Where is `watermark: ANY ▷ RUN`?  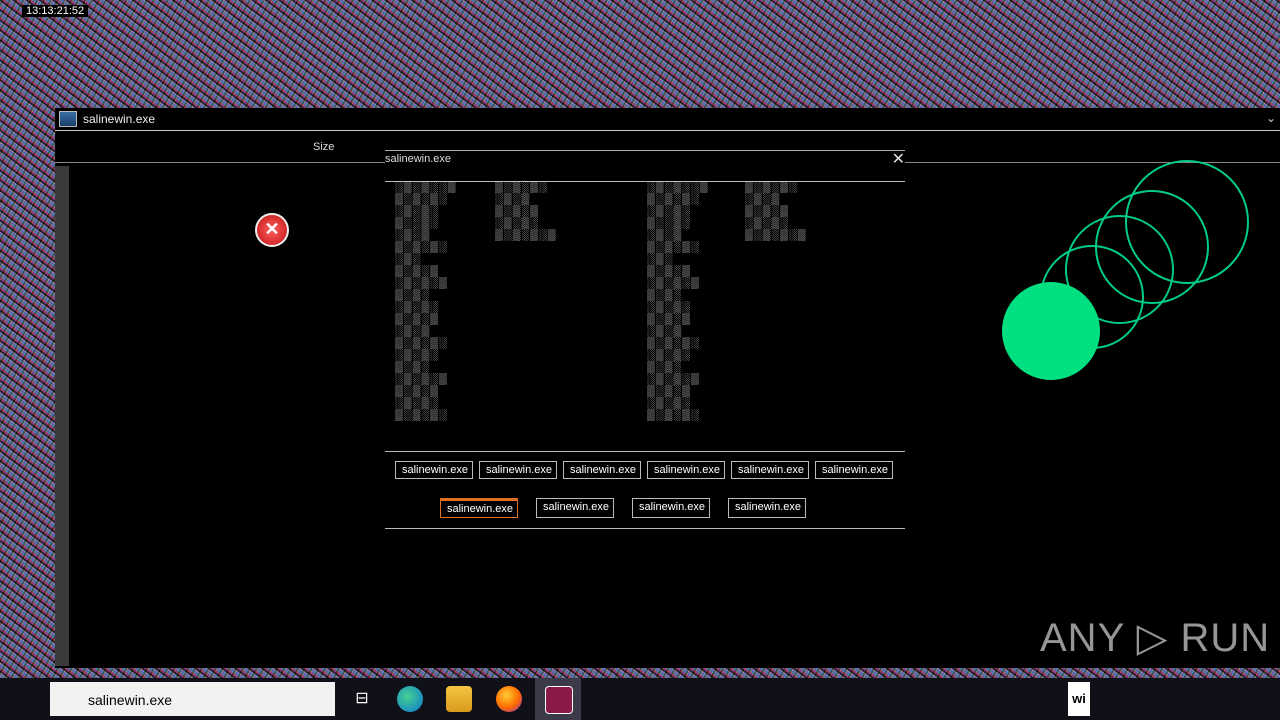 watermark: ANY ▷ RUN is located at coordinates (1155, 638).